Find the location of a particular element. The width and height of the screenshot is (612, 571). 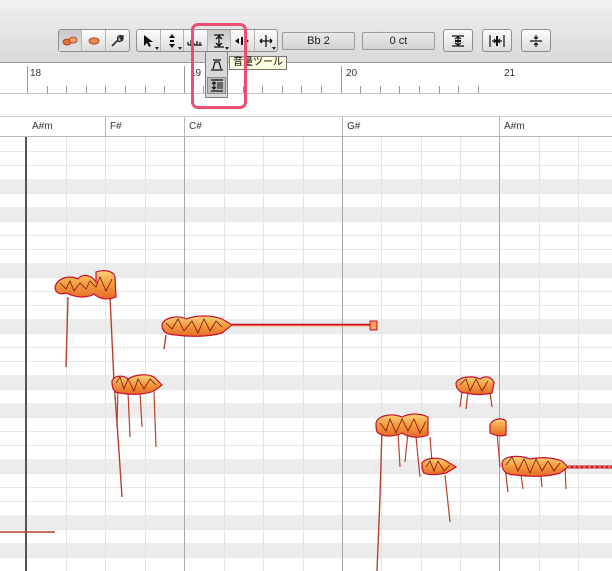

time-quantize-icon is located at coordinates (497, 40).